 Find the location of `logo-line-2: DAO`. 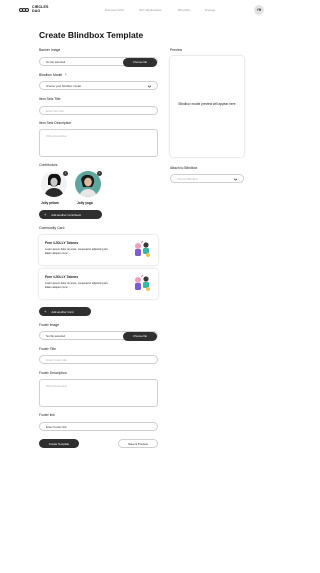

logo-line-2: DAO is located at coordinates (36, 11).